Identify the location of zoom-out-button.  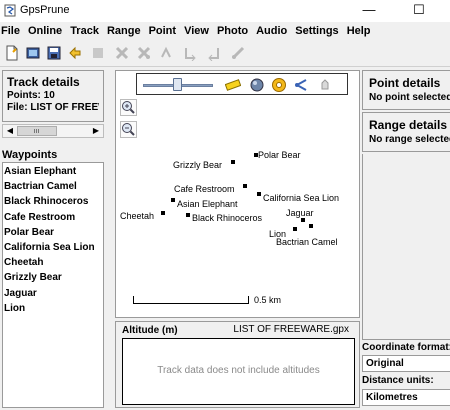
(128, 129).